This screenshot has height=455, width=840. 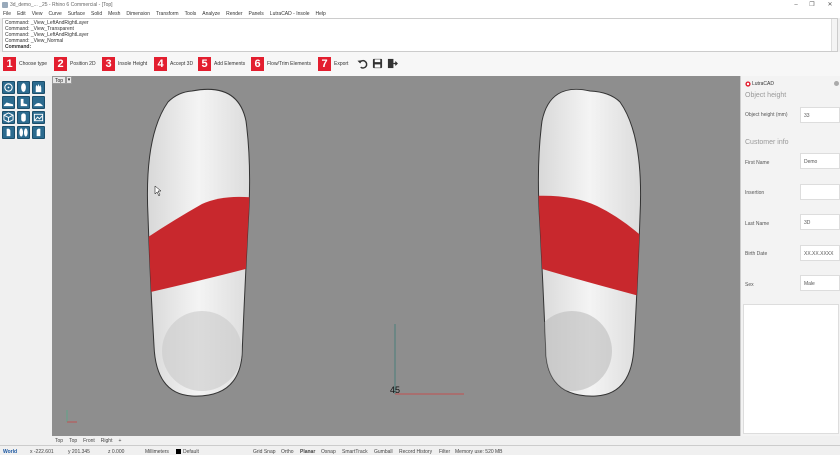 What do you see at coordinates (324, 64) in the screenshot?
I see `step-number: 7` at bounding box center [324, 64].